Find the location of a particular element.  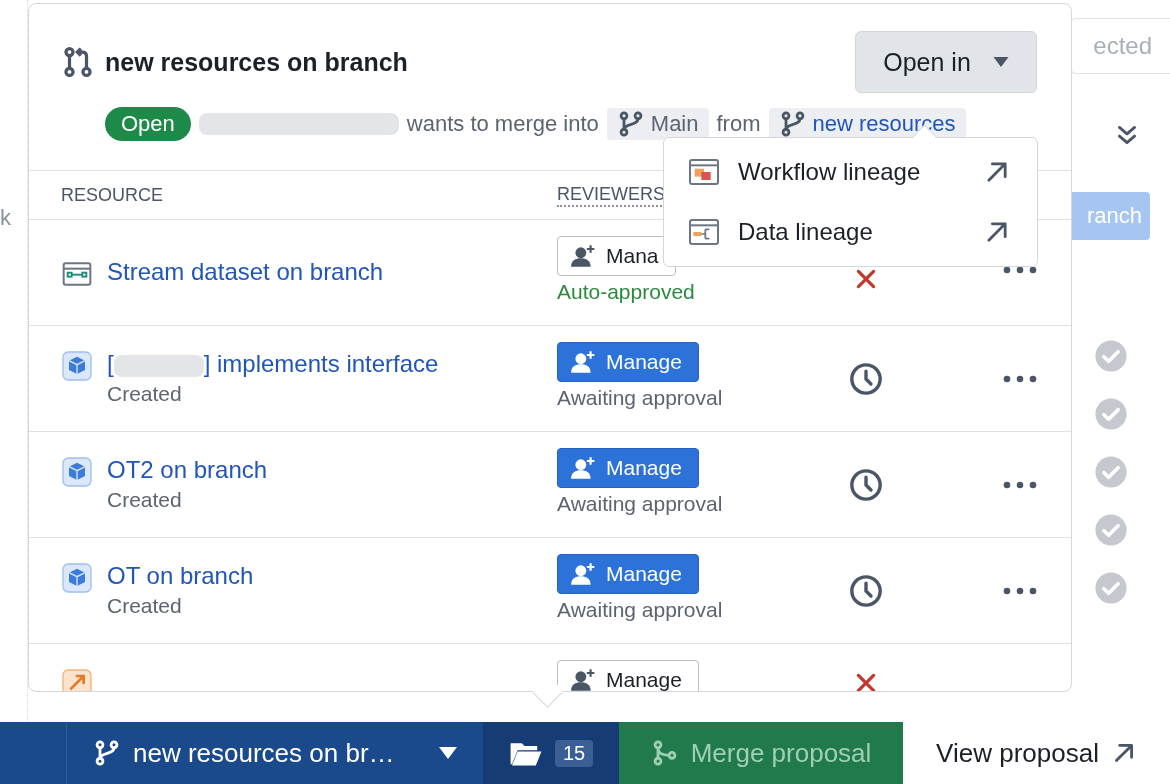

target-branch-chip: Main is located at coordinates (657, 124).